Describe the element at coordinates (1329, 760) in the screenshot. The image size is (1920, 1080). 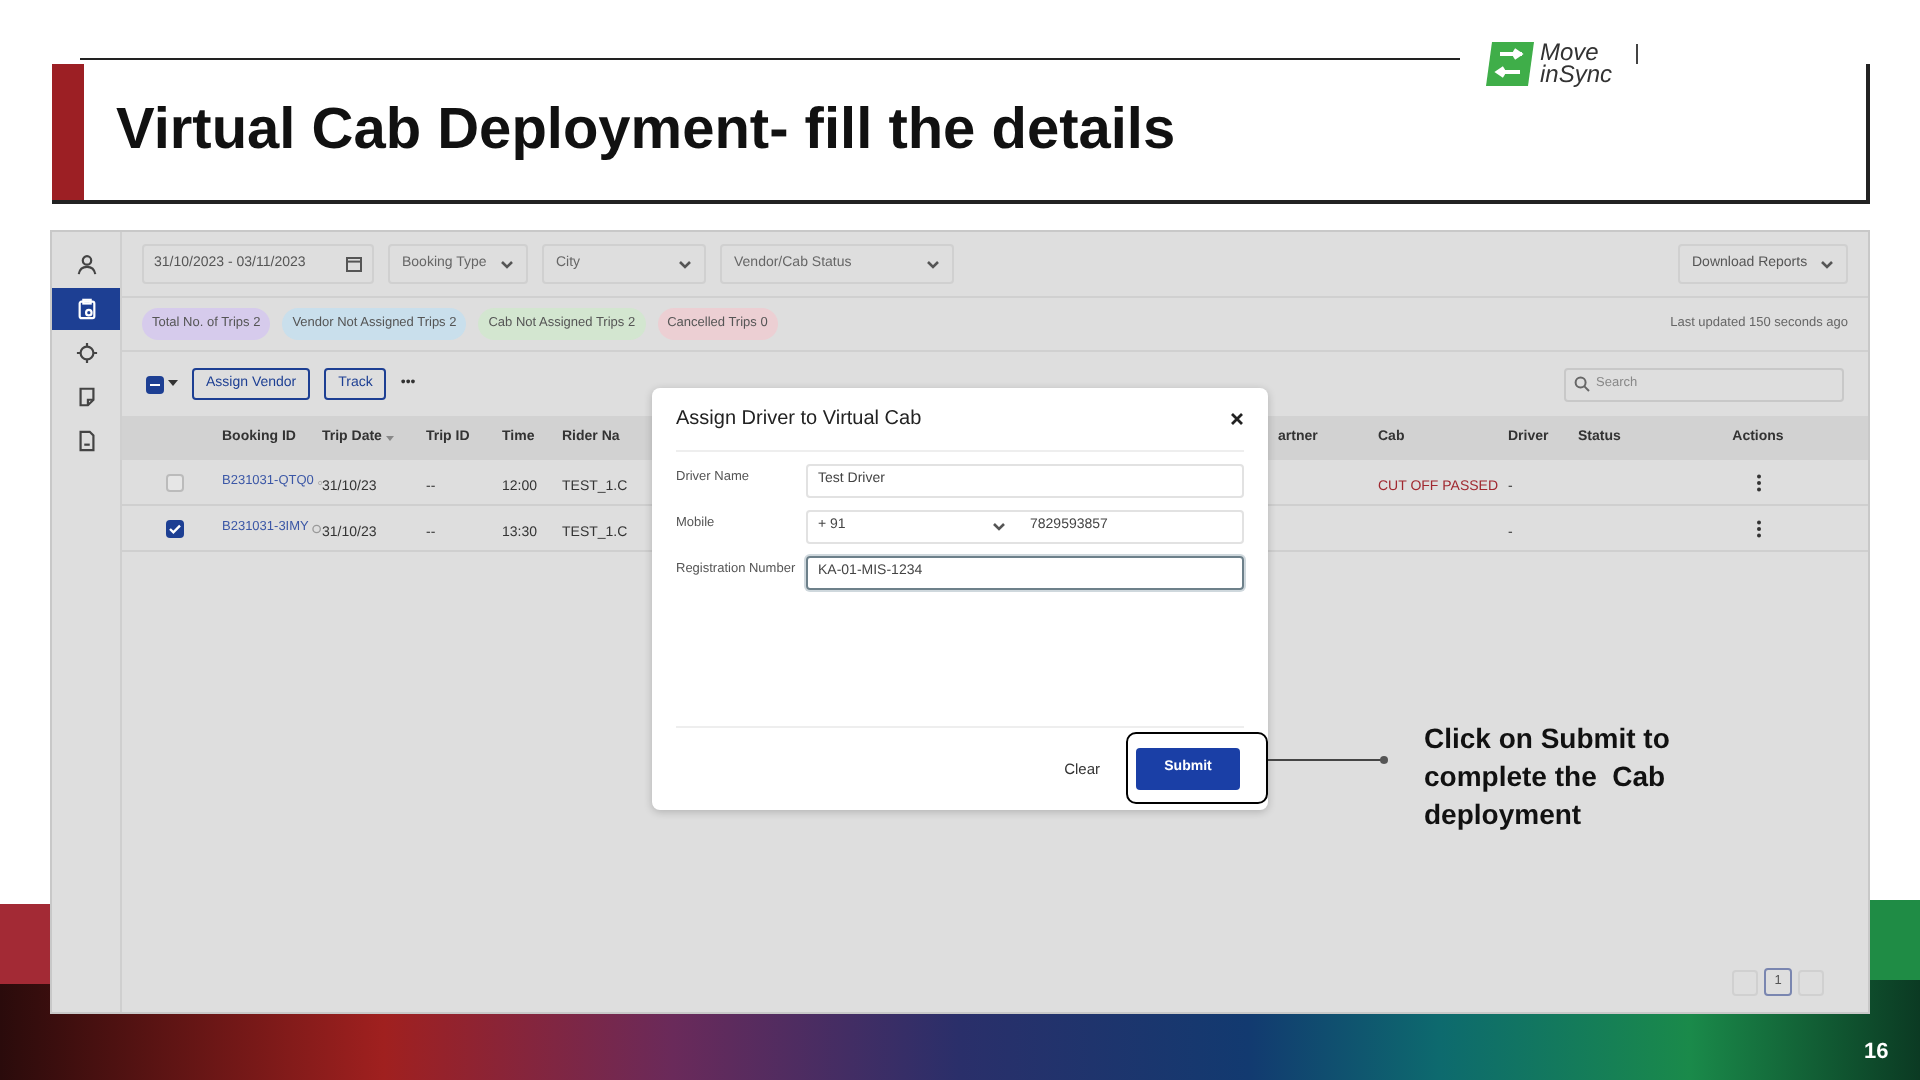
I see `leader-line` at that location.